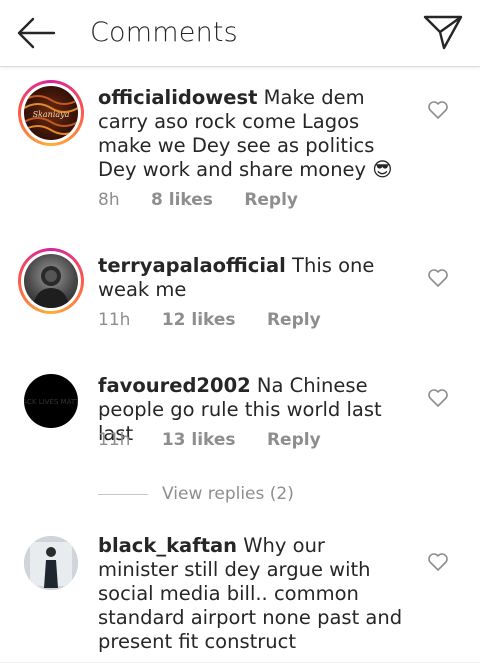 Image resolution: width=480 pixels, height=668 pixels. I want to click on pattern-icon: Skaniaya, so click(51, 115).